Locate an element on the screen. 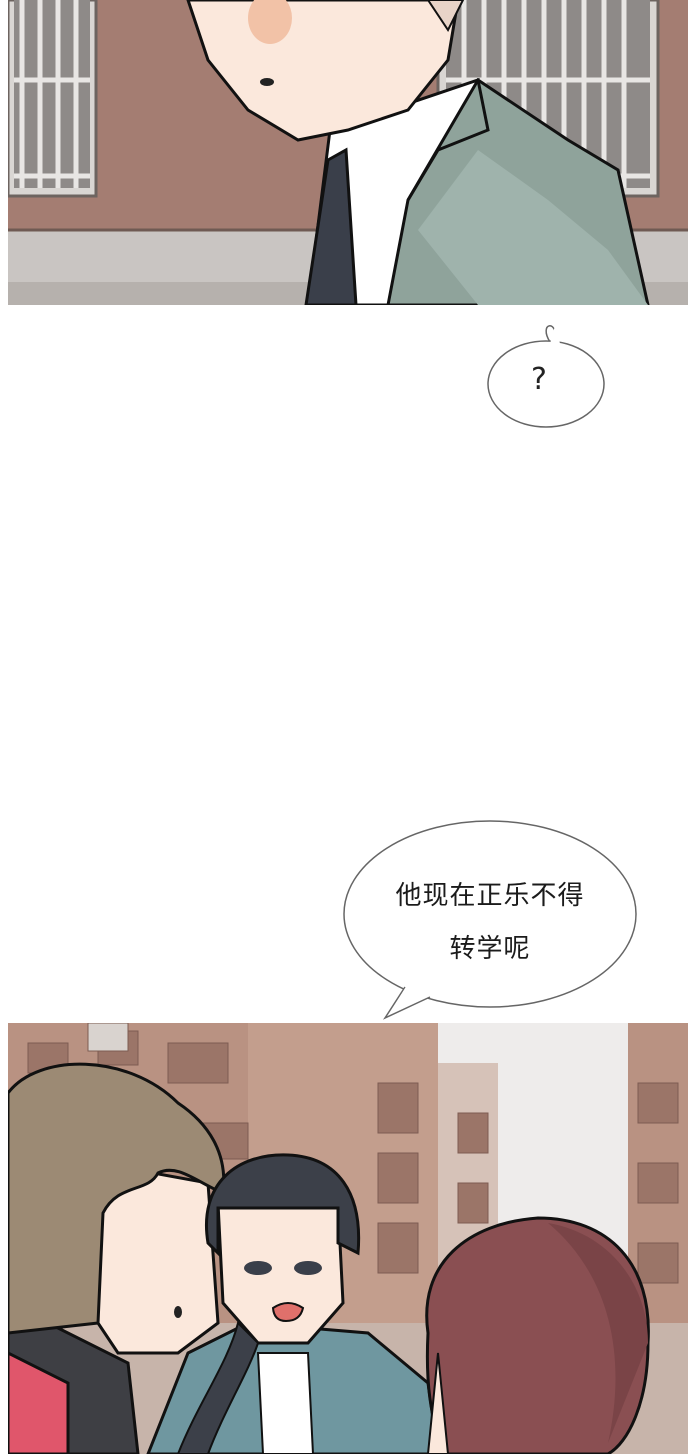 Image resolution: width=690 pixels, height=1454 pixels. bubble-outline is located at coordinates (490, 920).